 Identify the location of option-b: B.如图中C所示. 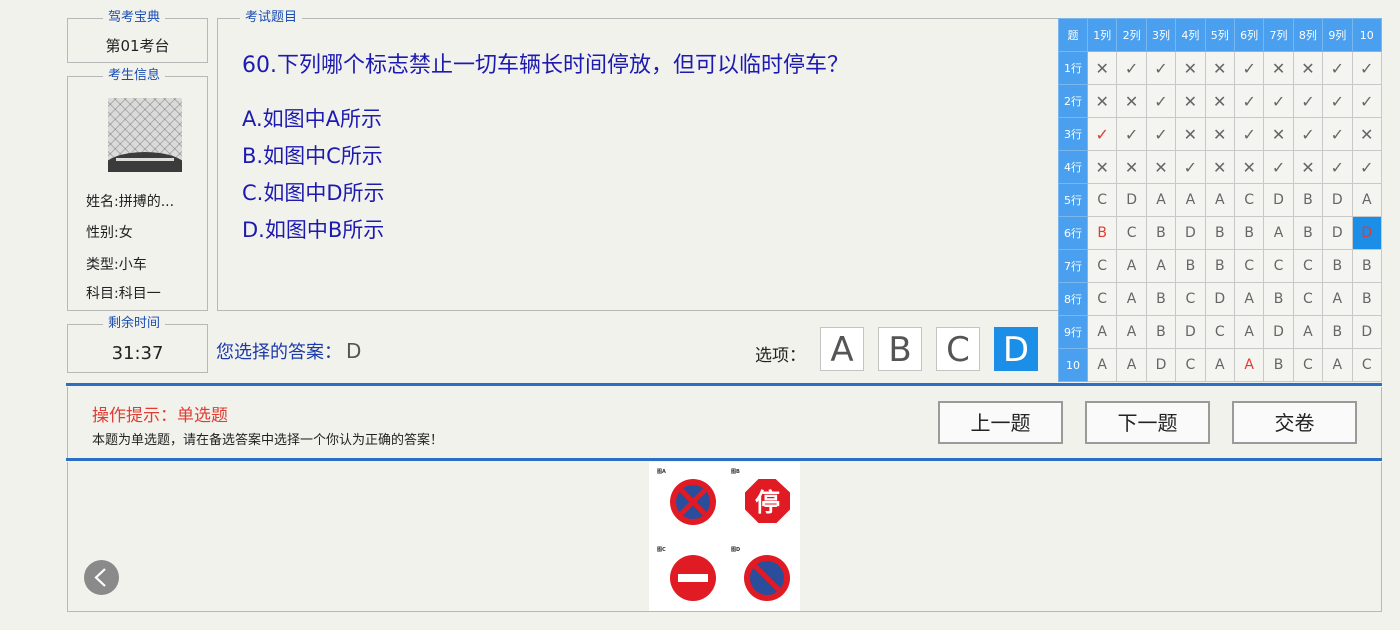
(312, 155).